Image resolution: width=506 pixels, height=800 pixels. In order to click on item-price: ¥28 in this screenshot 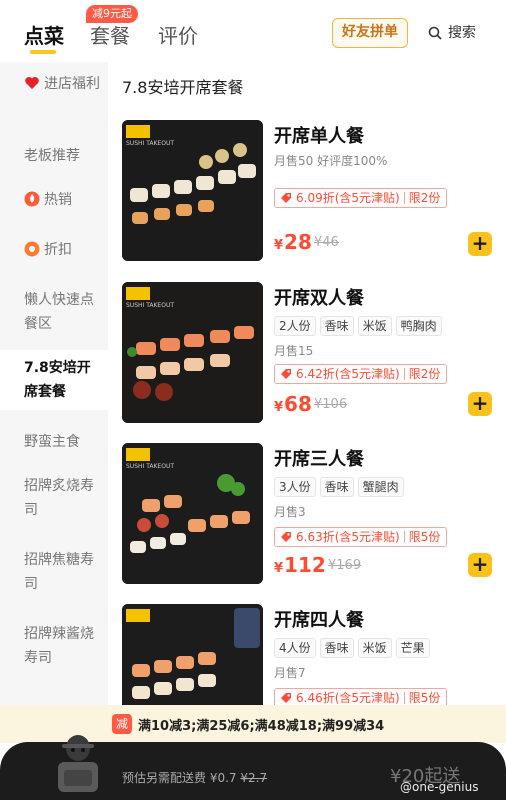, I will do `click(293, 242)`.